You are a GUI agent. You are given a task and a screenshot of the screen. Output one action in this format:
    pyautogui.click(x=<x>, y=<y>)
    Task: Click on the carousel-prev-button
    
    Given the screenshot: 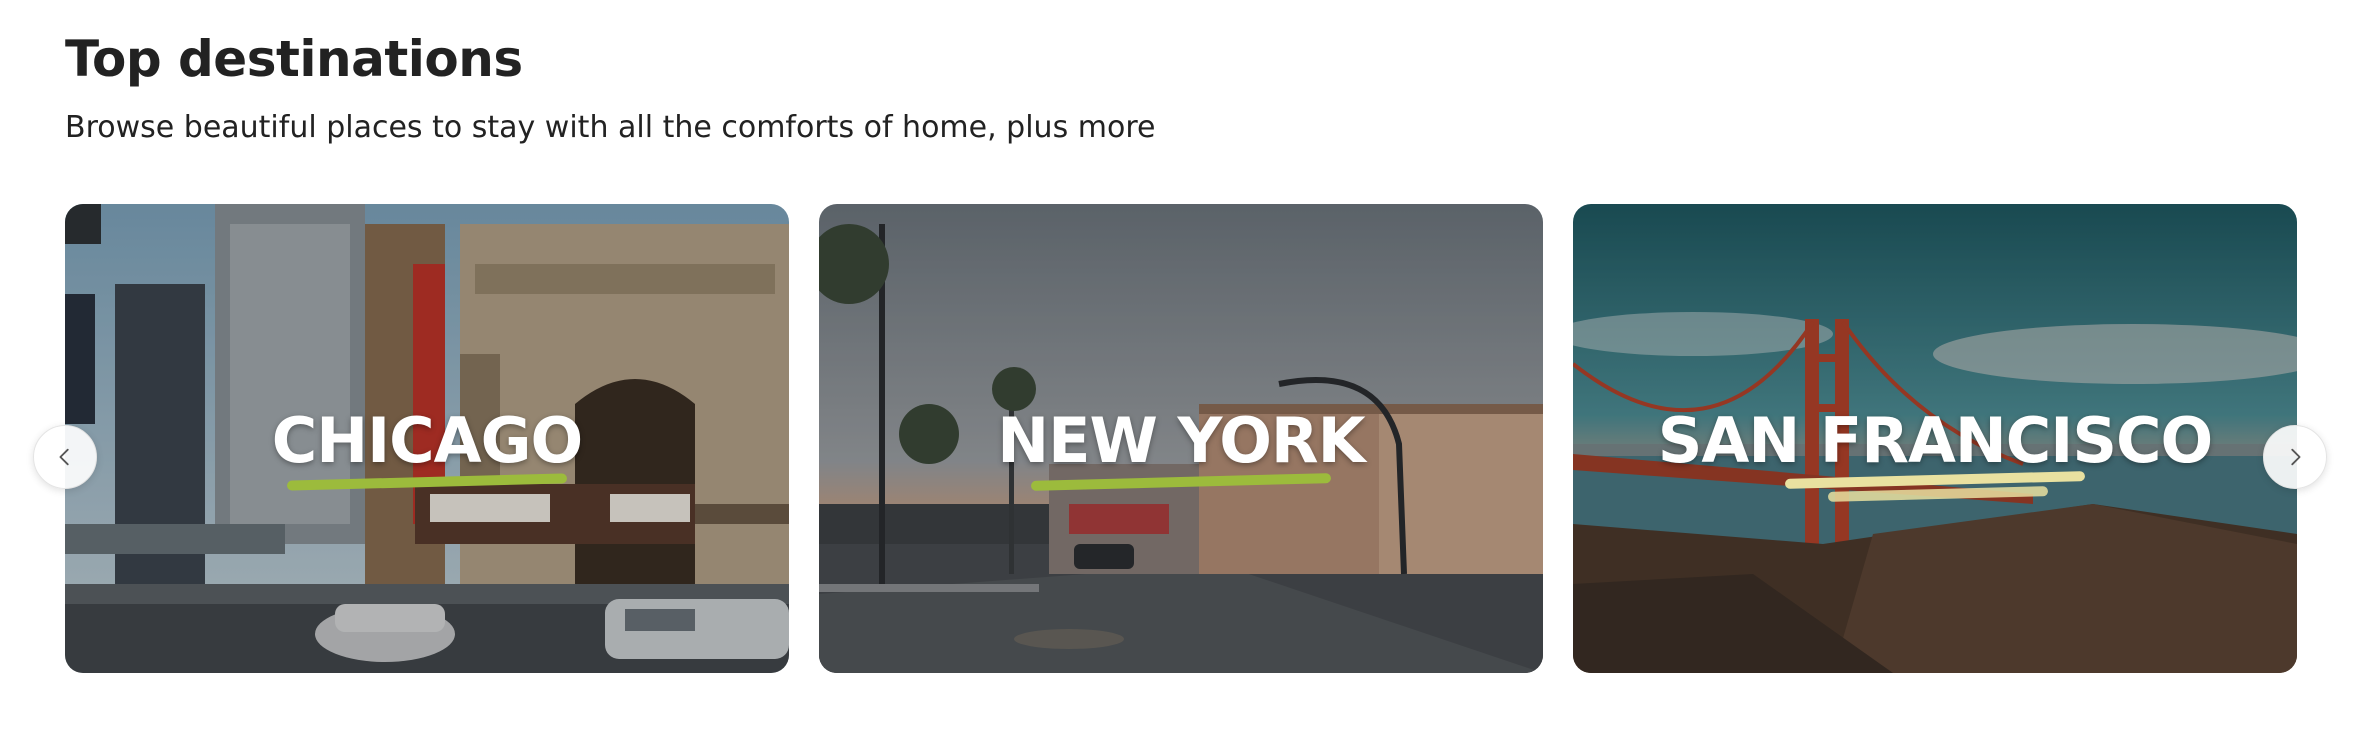 What is the action you would take?
    pyautogui.click(x=65, y=457)
    